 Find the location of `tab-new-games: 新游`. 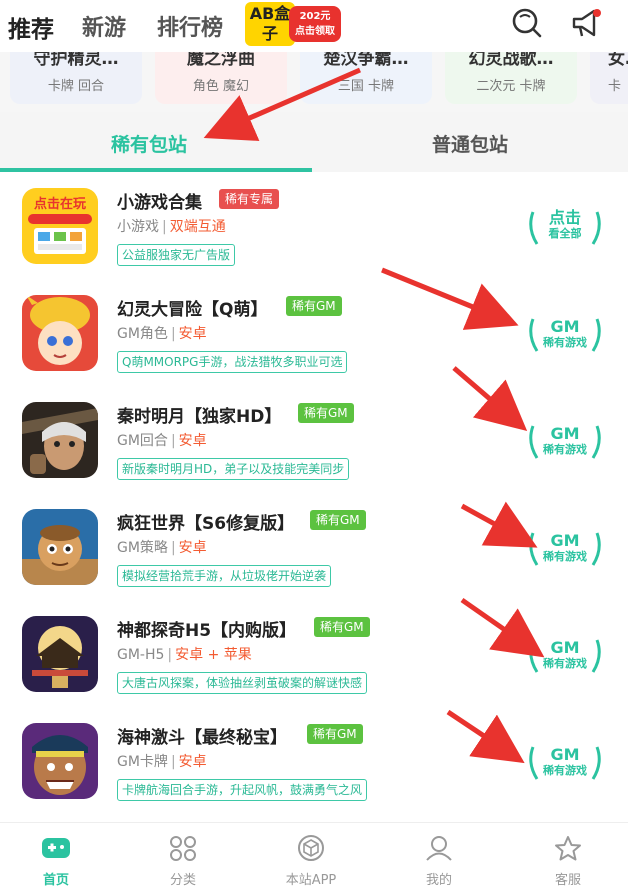

tab-new-games: 新游 is located at coordinates (104, 26).